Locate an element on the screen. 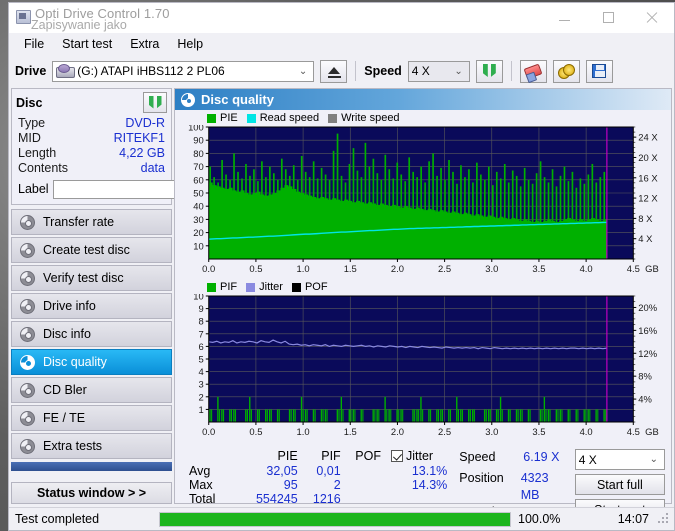 The image size is (675, 531). menu-item-help: Help is located at coordinates (190, 44).